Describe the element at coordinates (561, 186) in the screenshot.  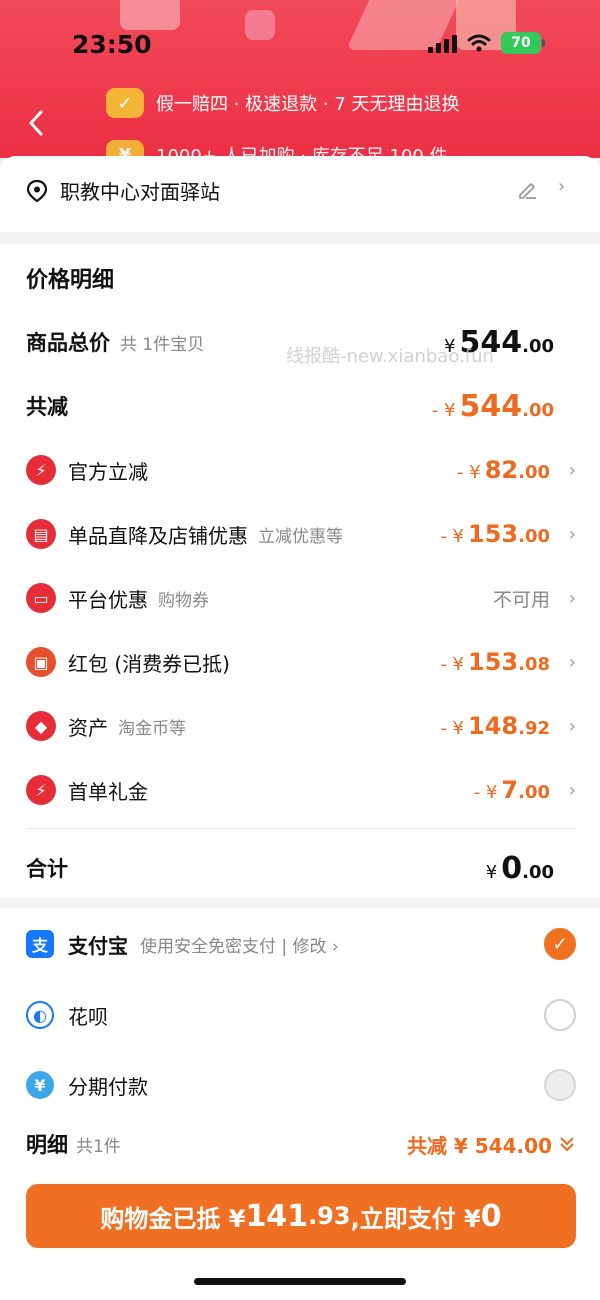
I see `address-chevron-icon: ›` at that location.